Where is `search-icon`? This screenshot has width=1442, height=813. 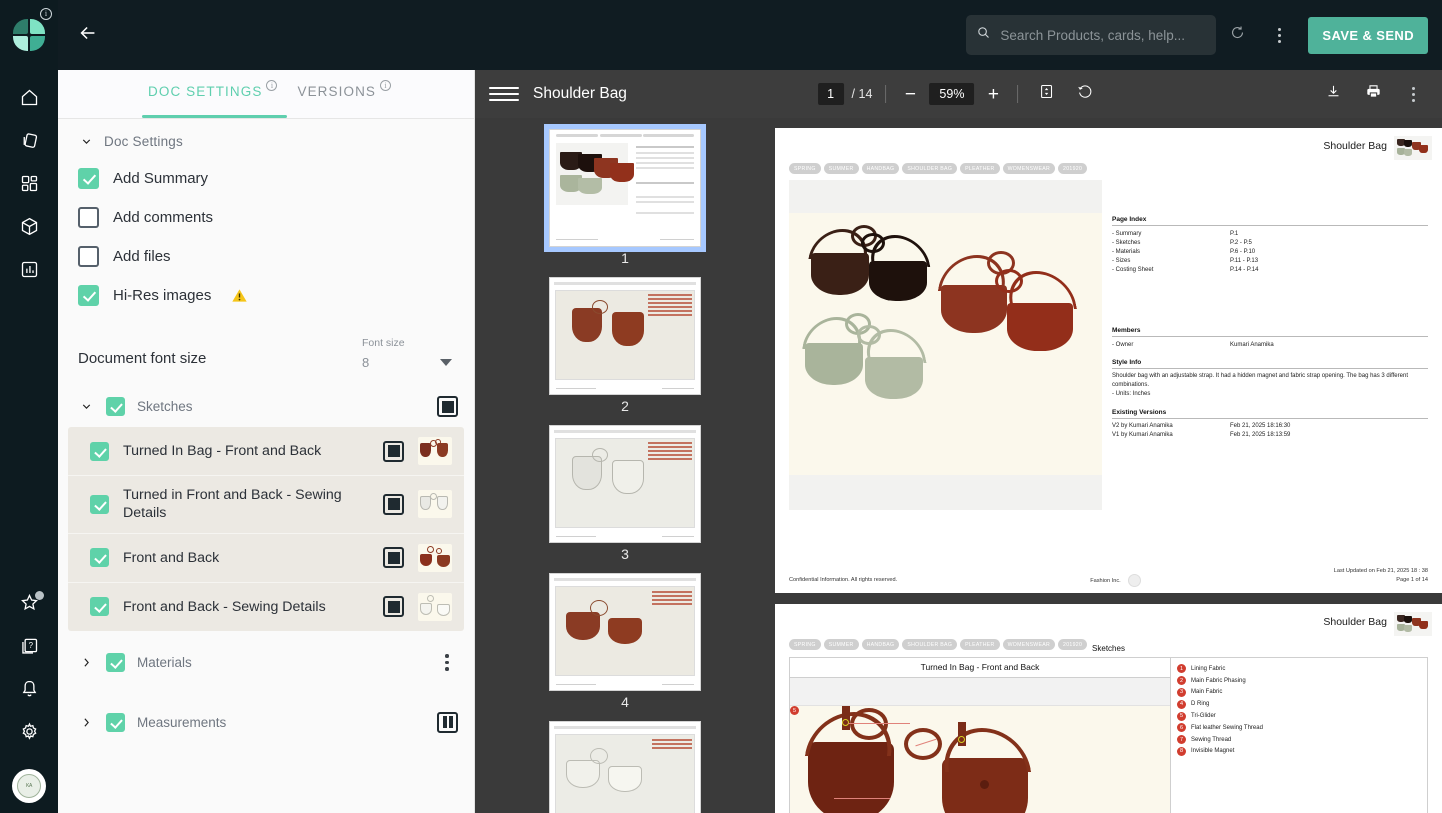 search-icon is located at coordinates (983, 35).